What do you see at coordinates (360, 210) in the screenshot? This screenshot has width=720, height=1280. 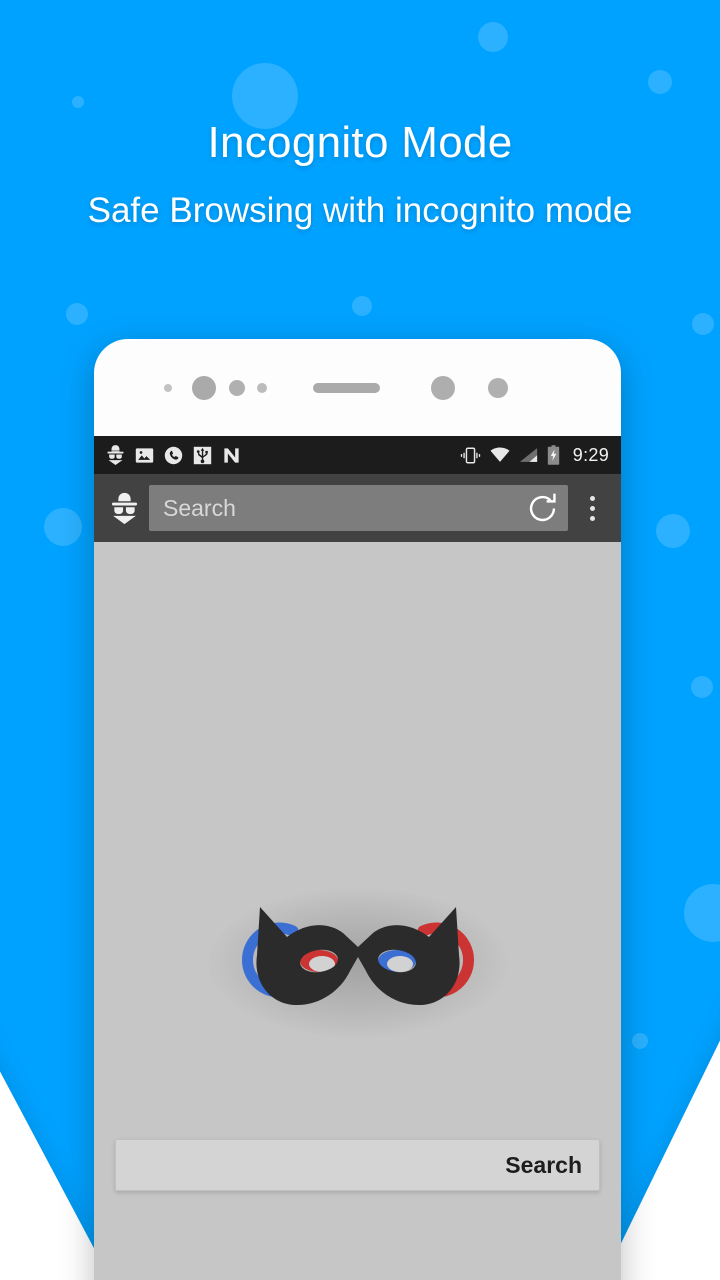 I see `promo-subtitle: Safe Browsing with incognito mode` at bounding box center [360, 210].